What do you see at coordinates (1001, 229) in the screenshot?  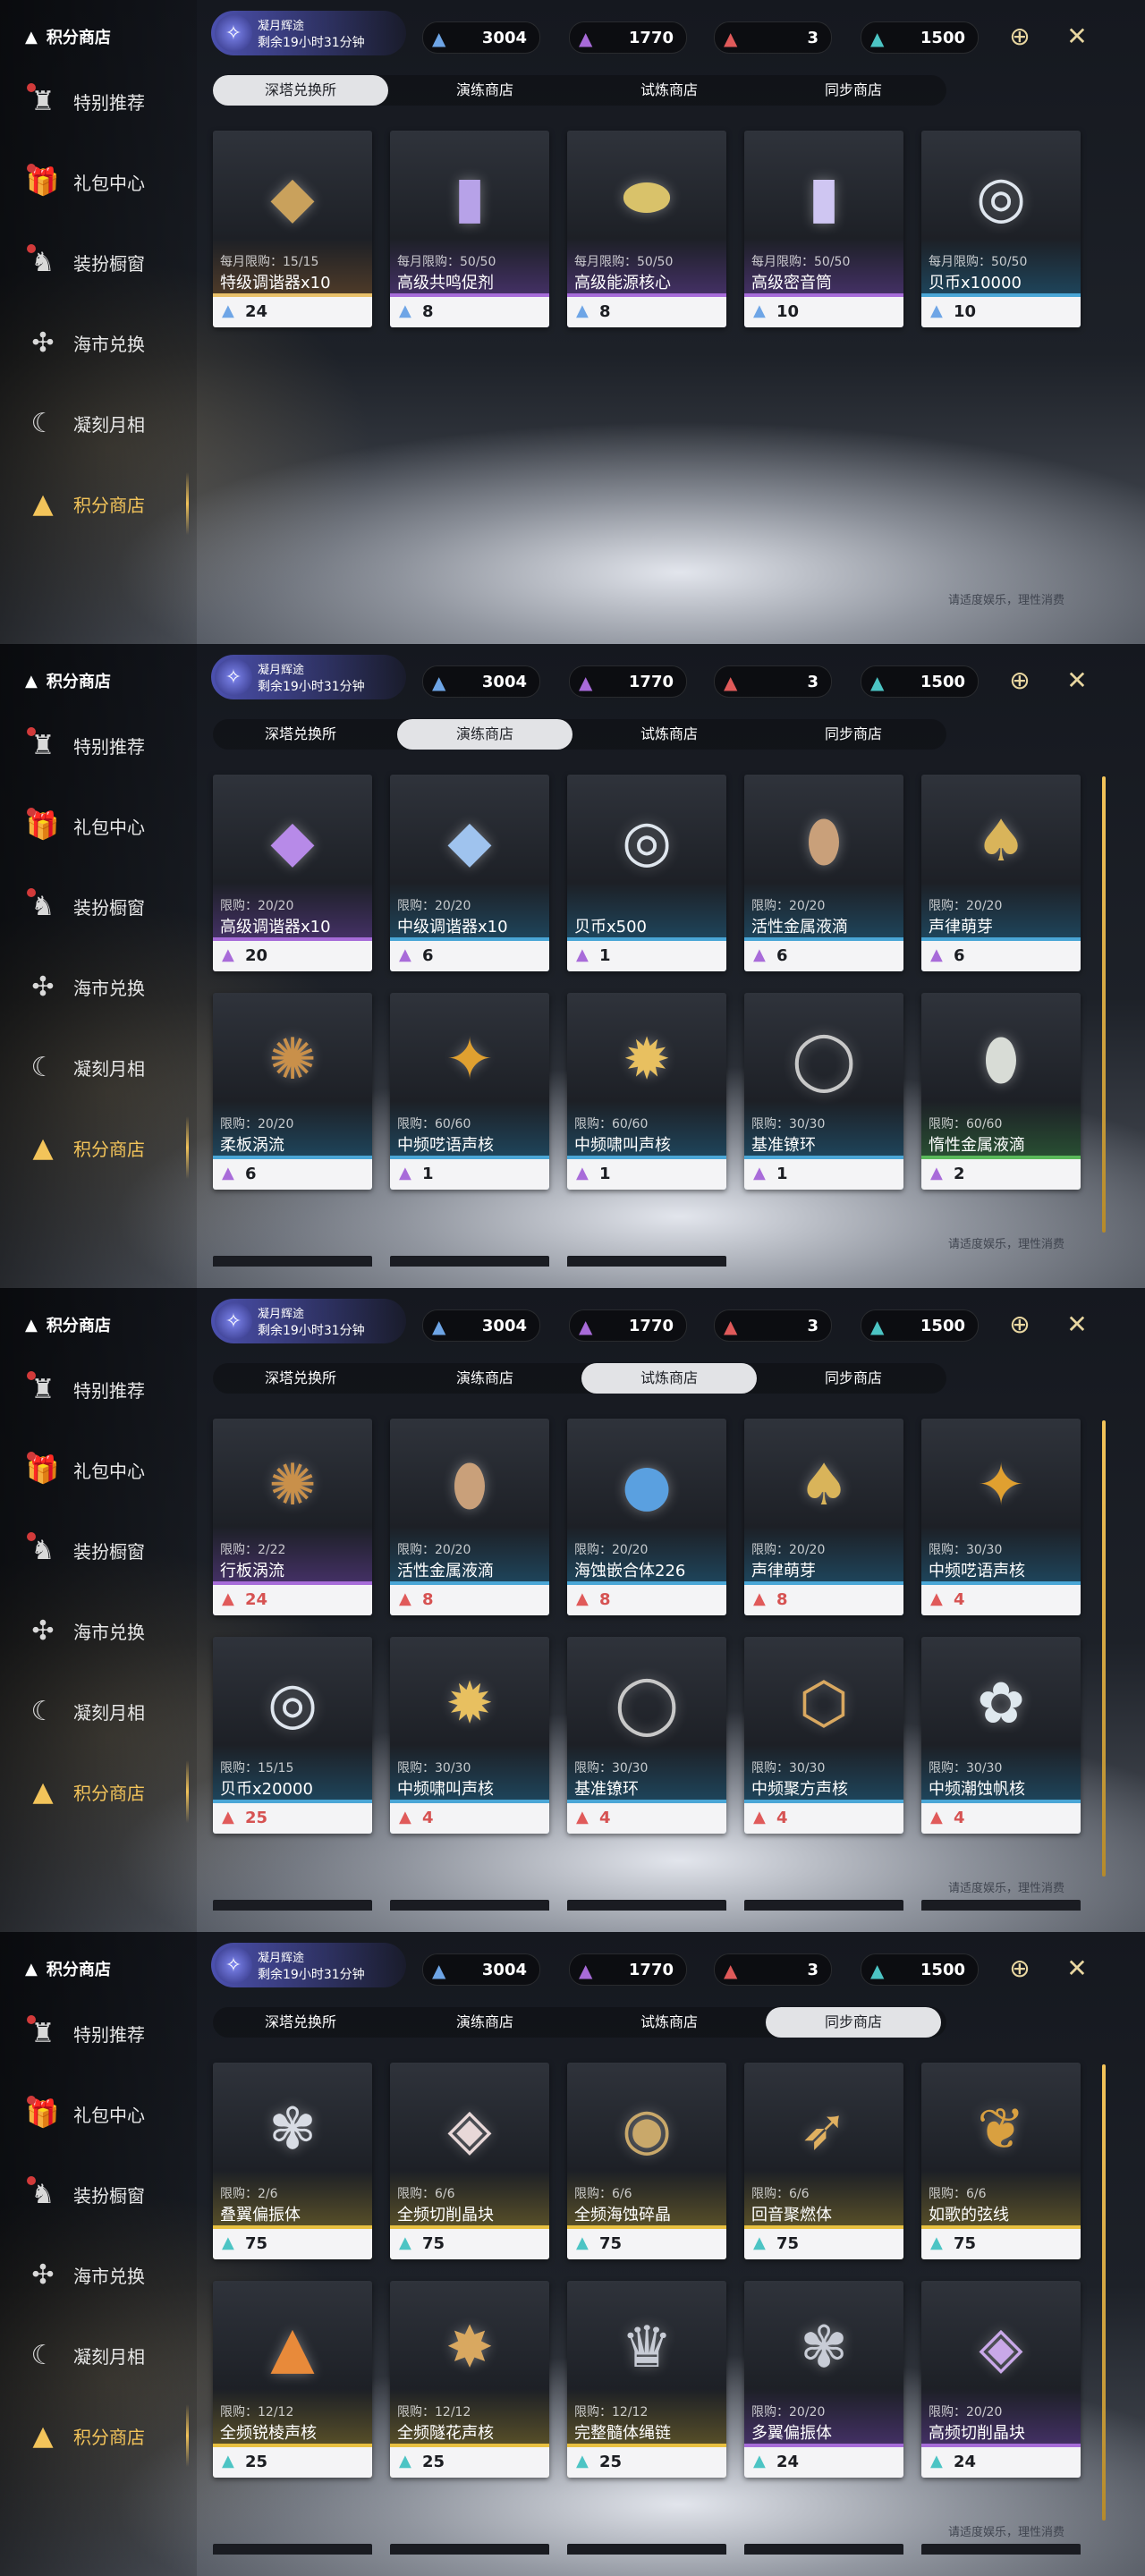 I see `shop-item-card: ◎ 每月限购：50/50 贝币x10000 ▲ 10` at bounding box center [1001, 229].